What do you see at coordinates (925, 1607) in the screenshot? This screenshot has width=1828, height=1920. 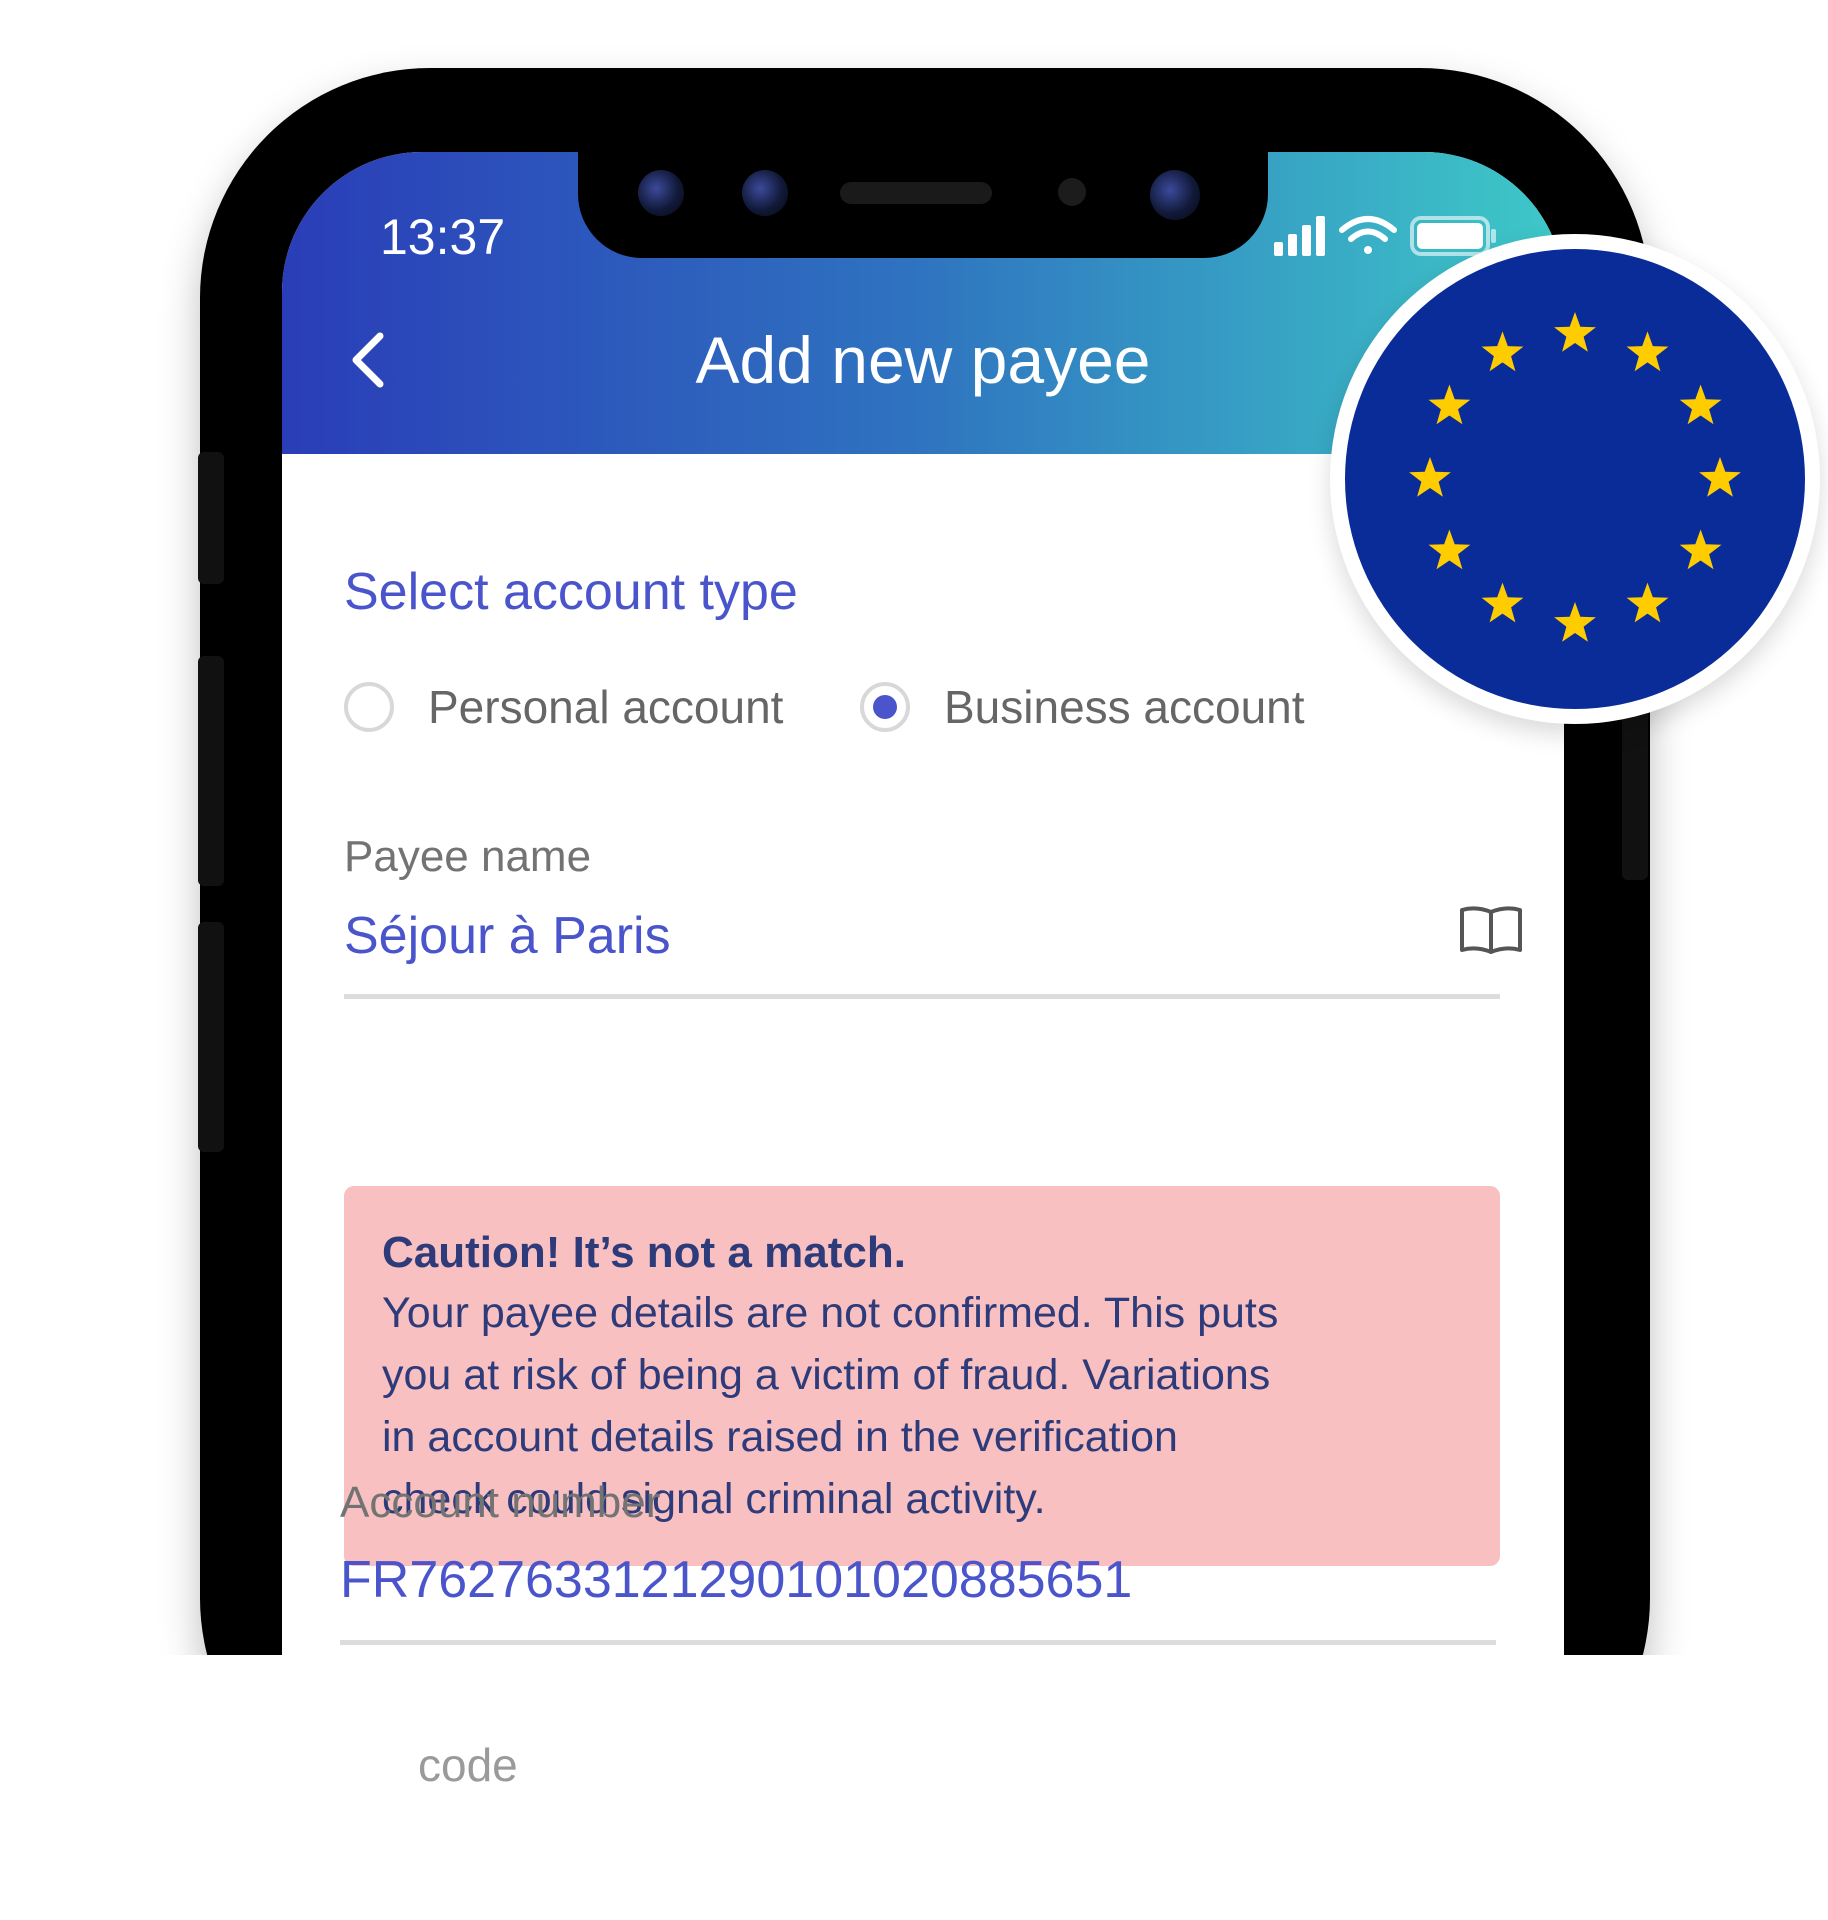 I see `phone-lower-edge` at bounding box center [925, 1607].